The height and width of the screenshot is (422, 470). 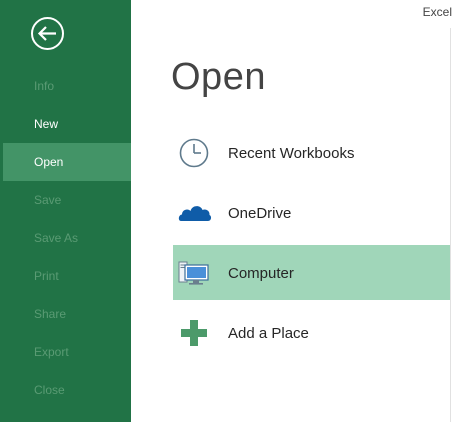 What do you see at coordinates (65, 86) in the screenshot?
I see `nav-item-info: Info` at bounding box center [65, 86].